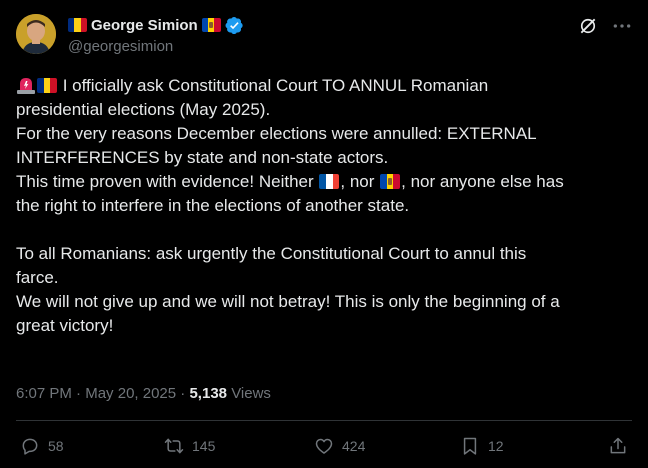  I want to click on tweet-line-2: presidential elections (May 2025)., so click(143, 109).